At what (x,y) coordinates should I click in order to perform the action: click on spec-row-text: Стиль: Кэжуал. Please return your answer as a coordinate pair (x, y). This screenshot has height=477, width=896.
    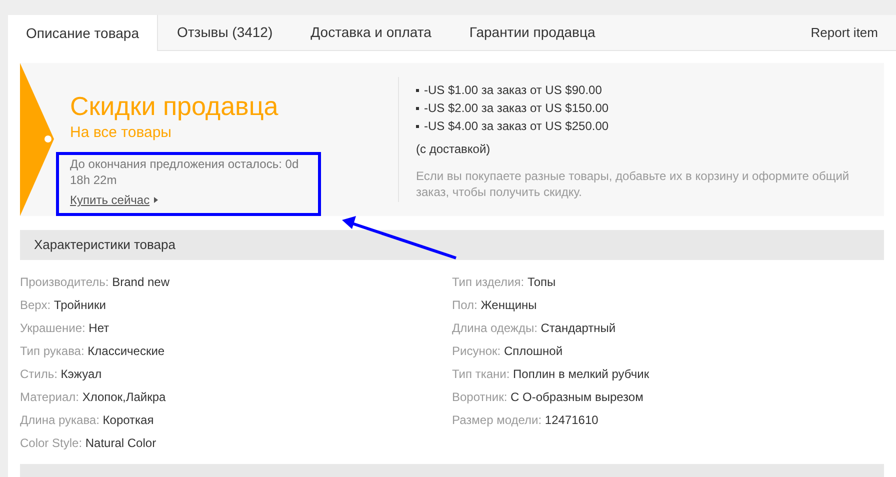
    Looking at the image, I should click on (61, 374).